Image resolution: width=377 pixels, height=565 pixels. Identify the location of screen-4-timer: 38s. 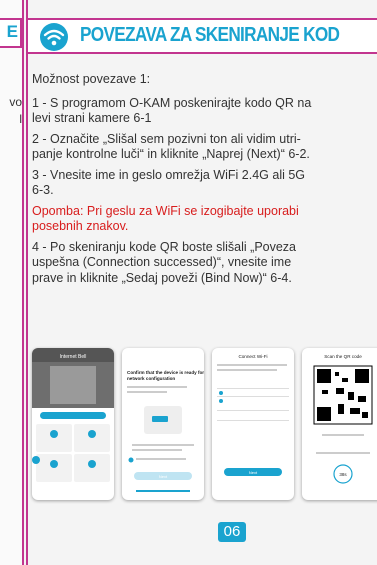
(343, 474).